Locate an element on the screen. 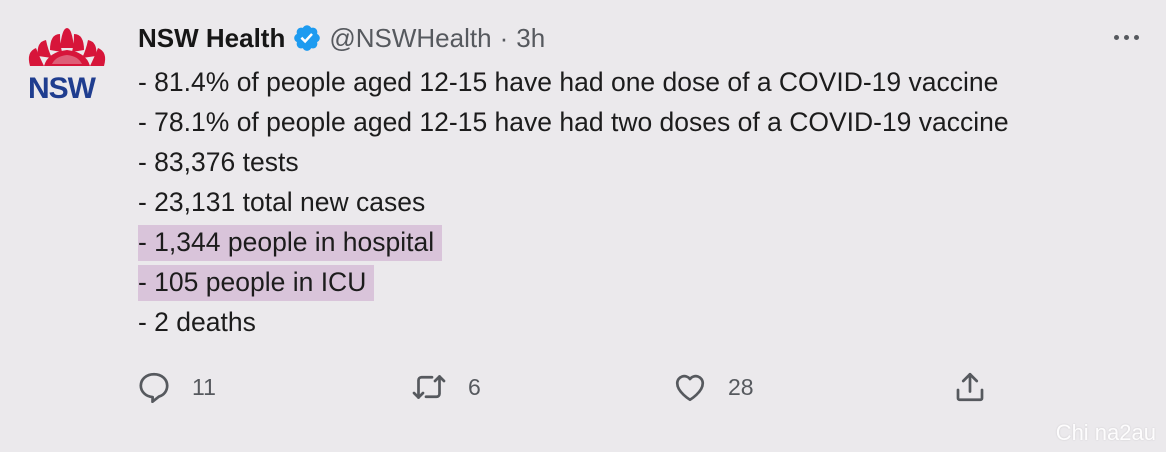  more-options-button is located at coordinates (1126, 37).